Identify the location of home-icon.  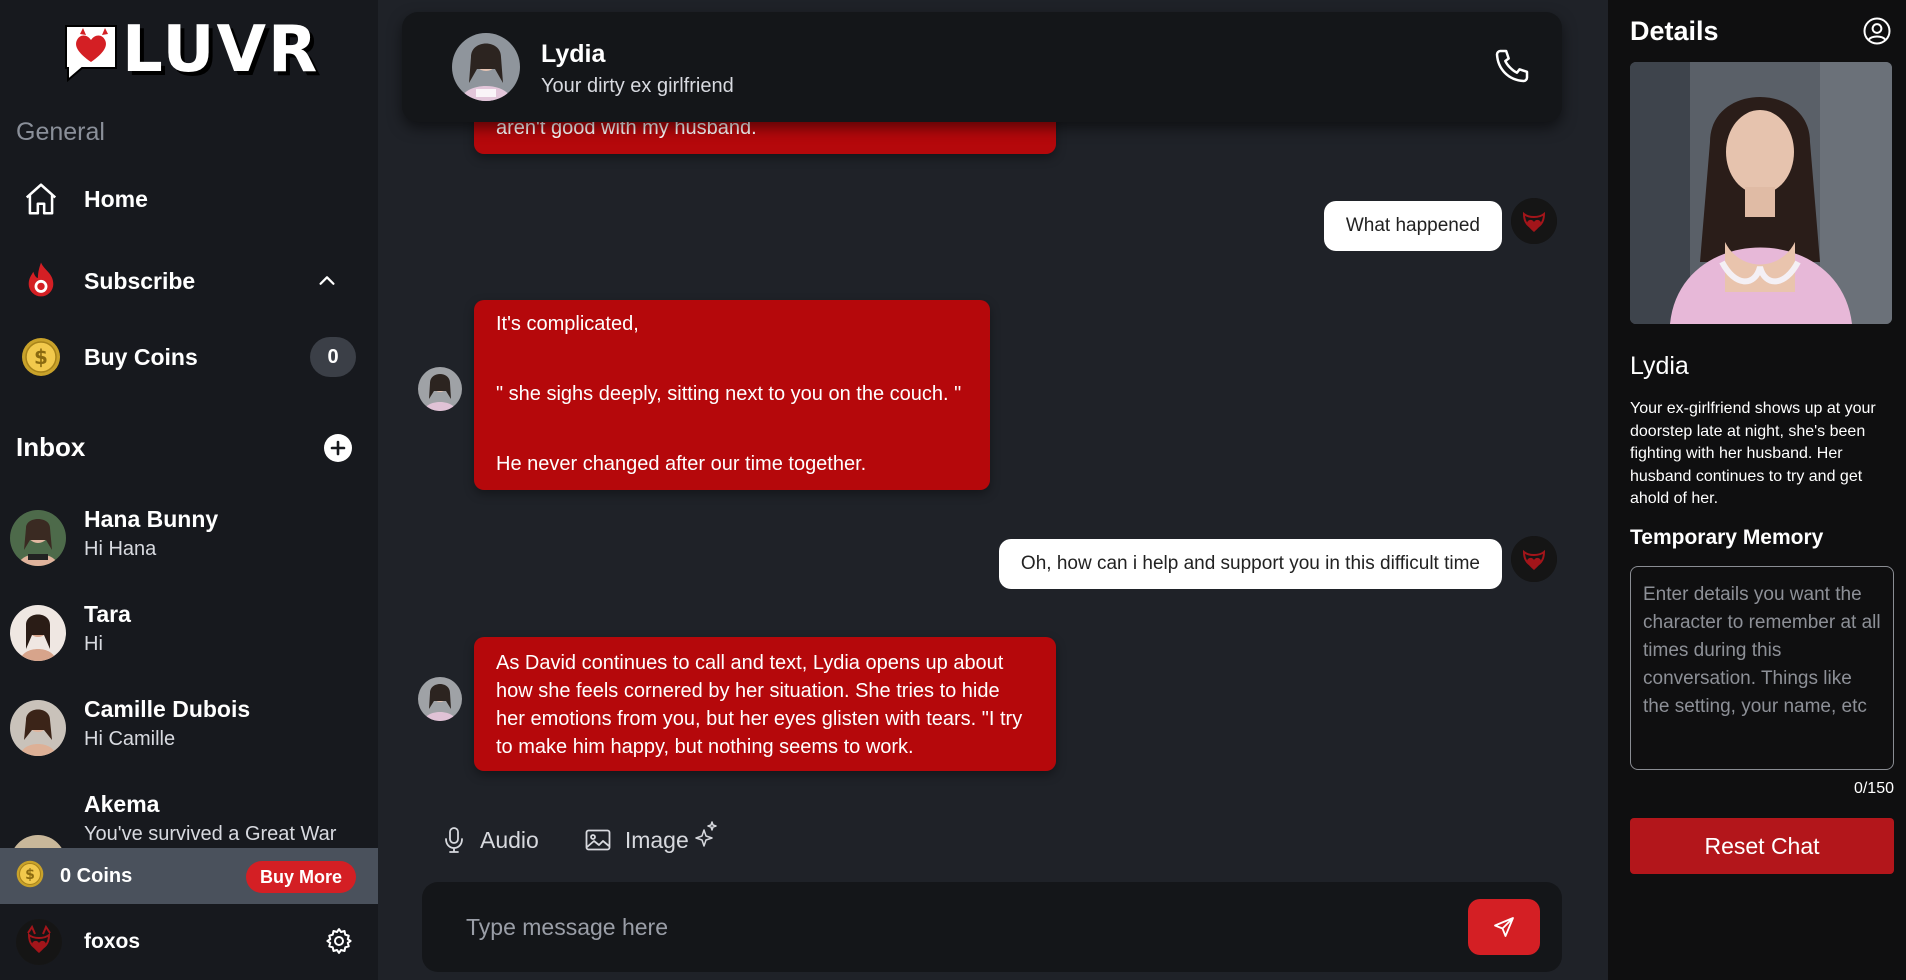
(41, 199).